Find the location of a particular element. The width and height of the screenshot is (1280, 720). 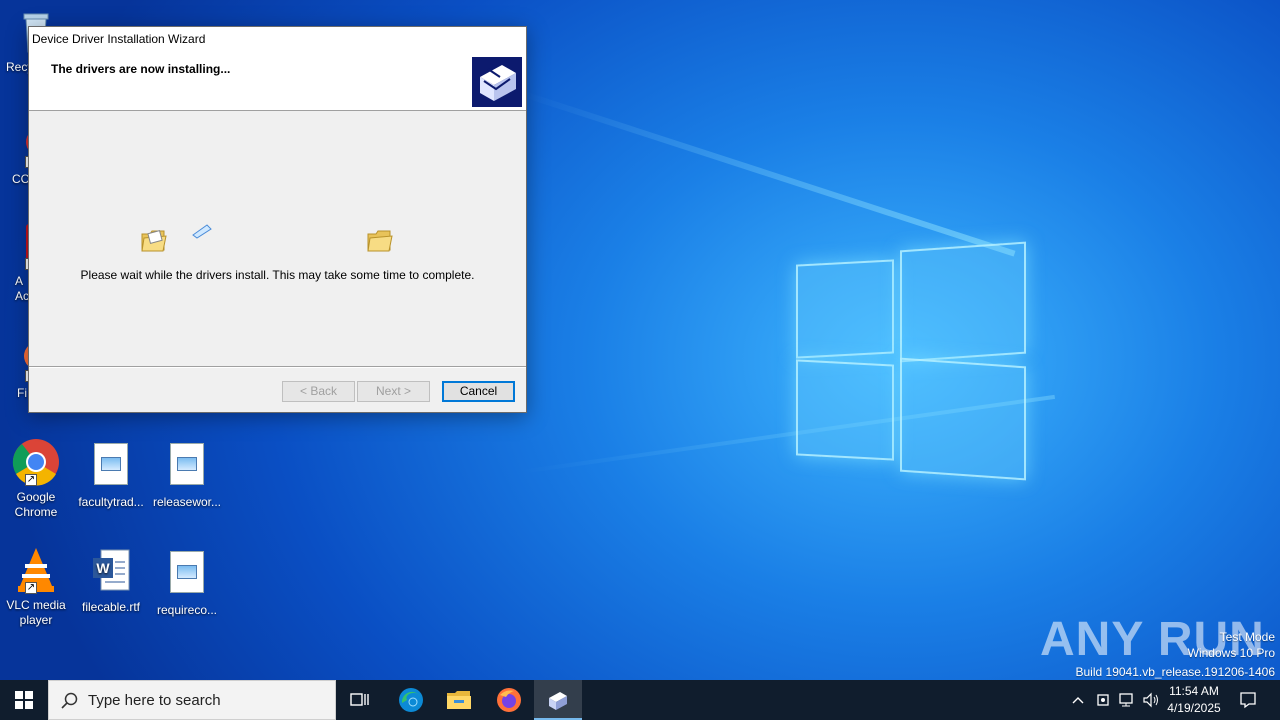

tray-app-button is located at coordinates (1103, 700).